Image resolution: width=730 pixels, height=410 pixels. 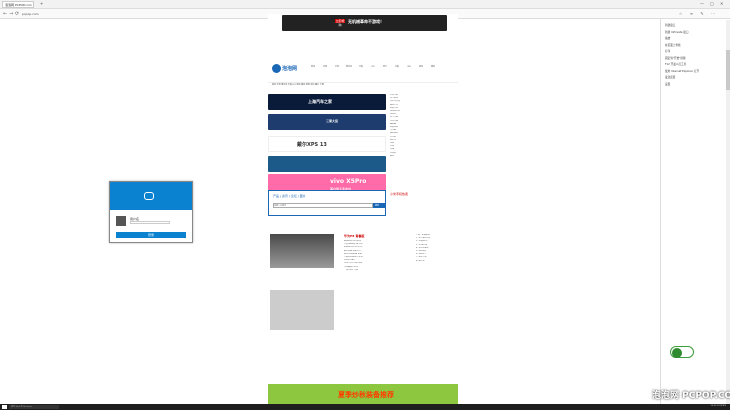 I want to click on feature-image, so click(x=302, y=251).